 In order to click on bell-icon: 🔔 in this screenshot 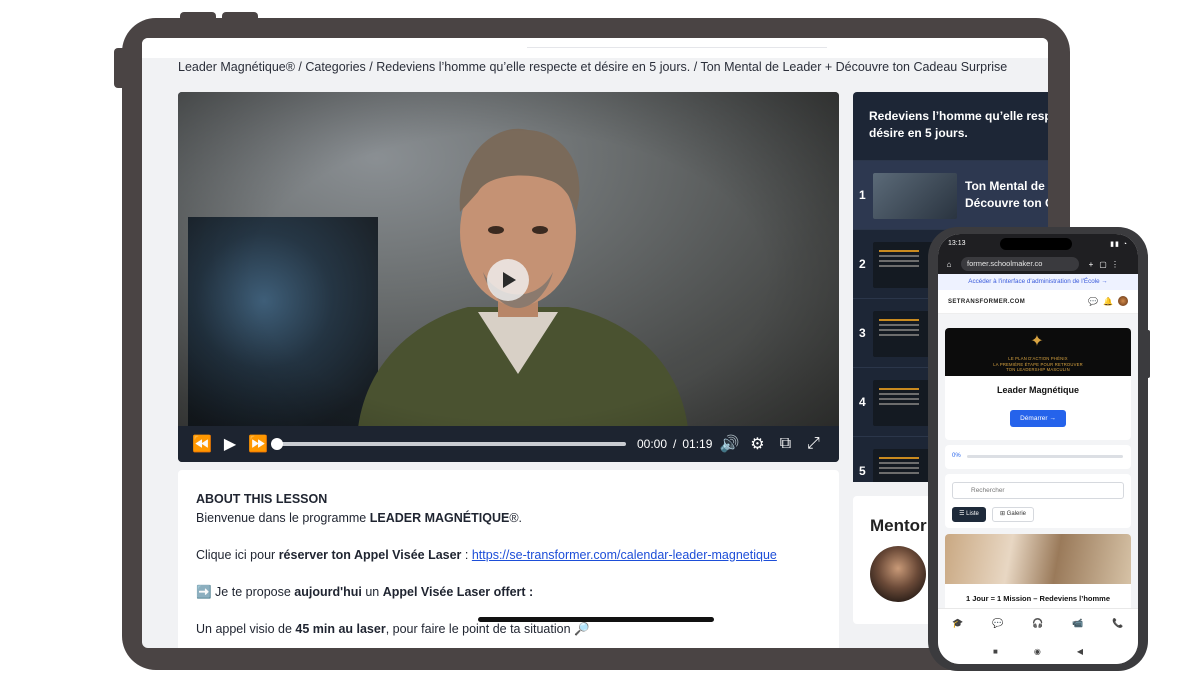, I will do `click(1108, 301)`.